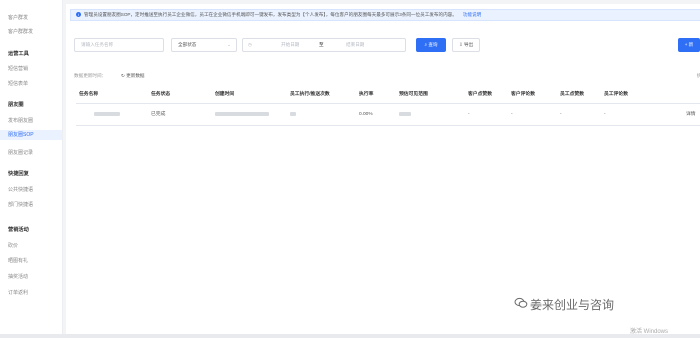 The width and height of the screenshot is (700, 338). I want to click on date-range-picker: ◷ 开始日期 至 结束日期, so click(324, 45).